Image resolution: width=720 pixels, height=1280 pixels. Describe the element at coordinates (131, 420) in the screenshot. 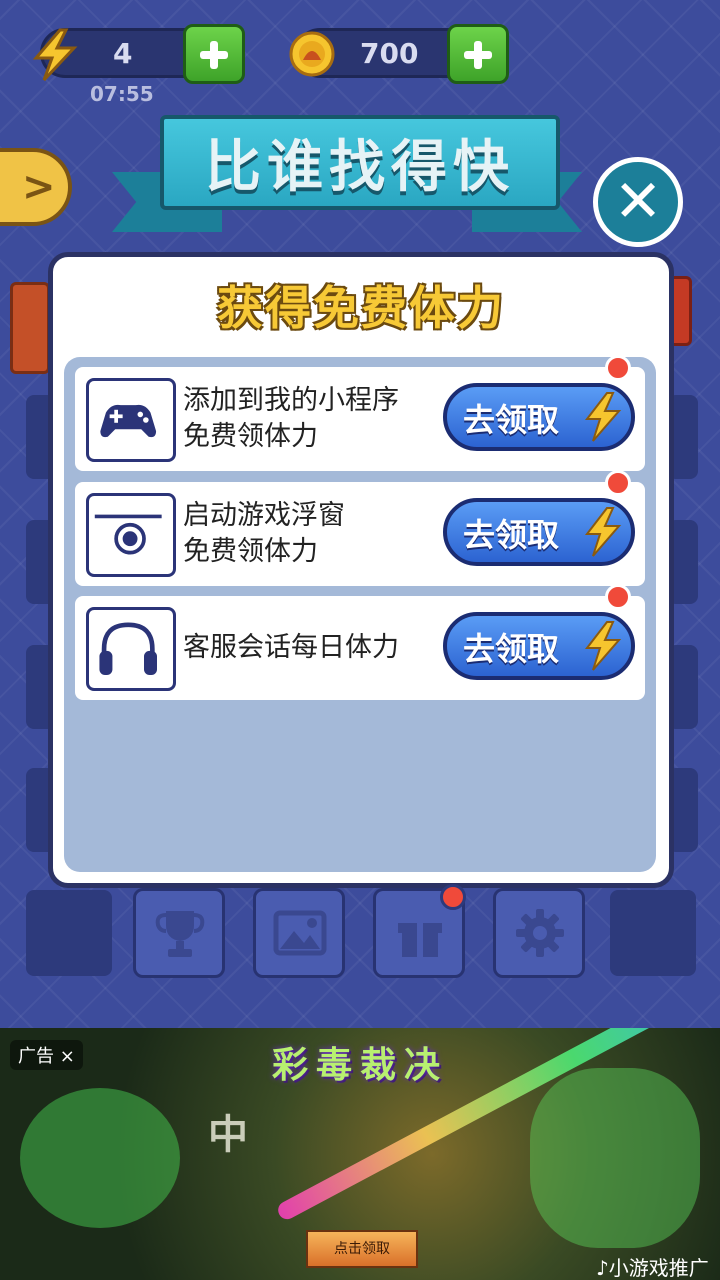

I see `gamepad-icon` at that location.